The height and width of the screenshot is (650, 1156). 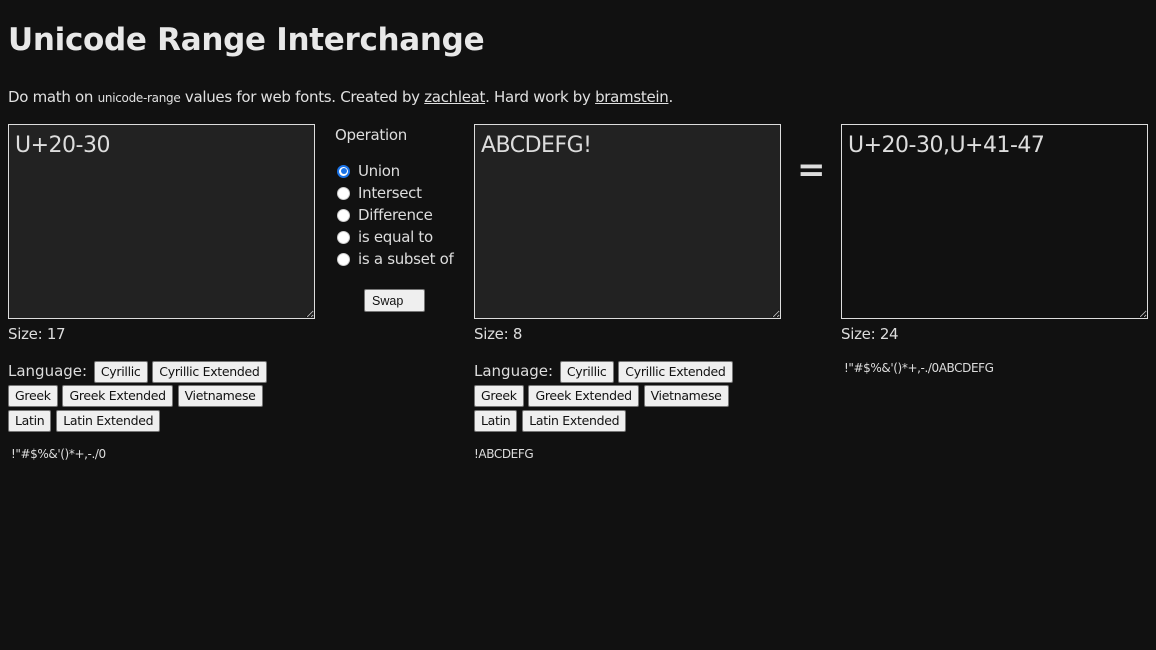 I want to click on subset-radio, so click(x=343, y=259).